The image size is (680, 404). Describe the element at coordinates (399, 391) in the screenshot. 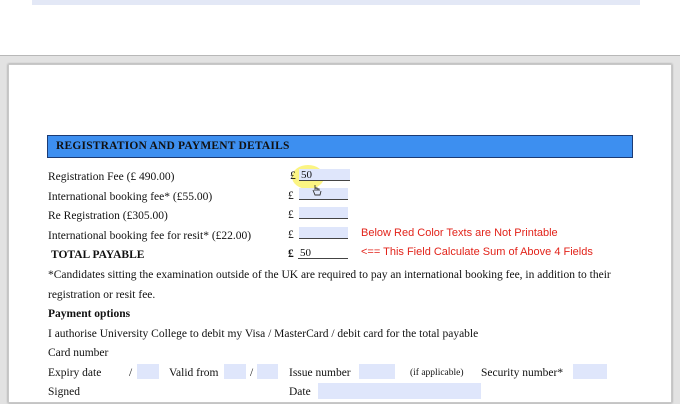

I see `date-input` at that location.